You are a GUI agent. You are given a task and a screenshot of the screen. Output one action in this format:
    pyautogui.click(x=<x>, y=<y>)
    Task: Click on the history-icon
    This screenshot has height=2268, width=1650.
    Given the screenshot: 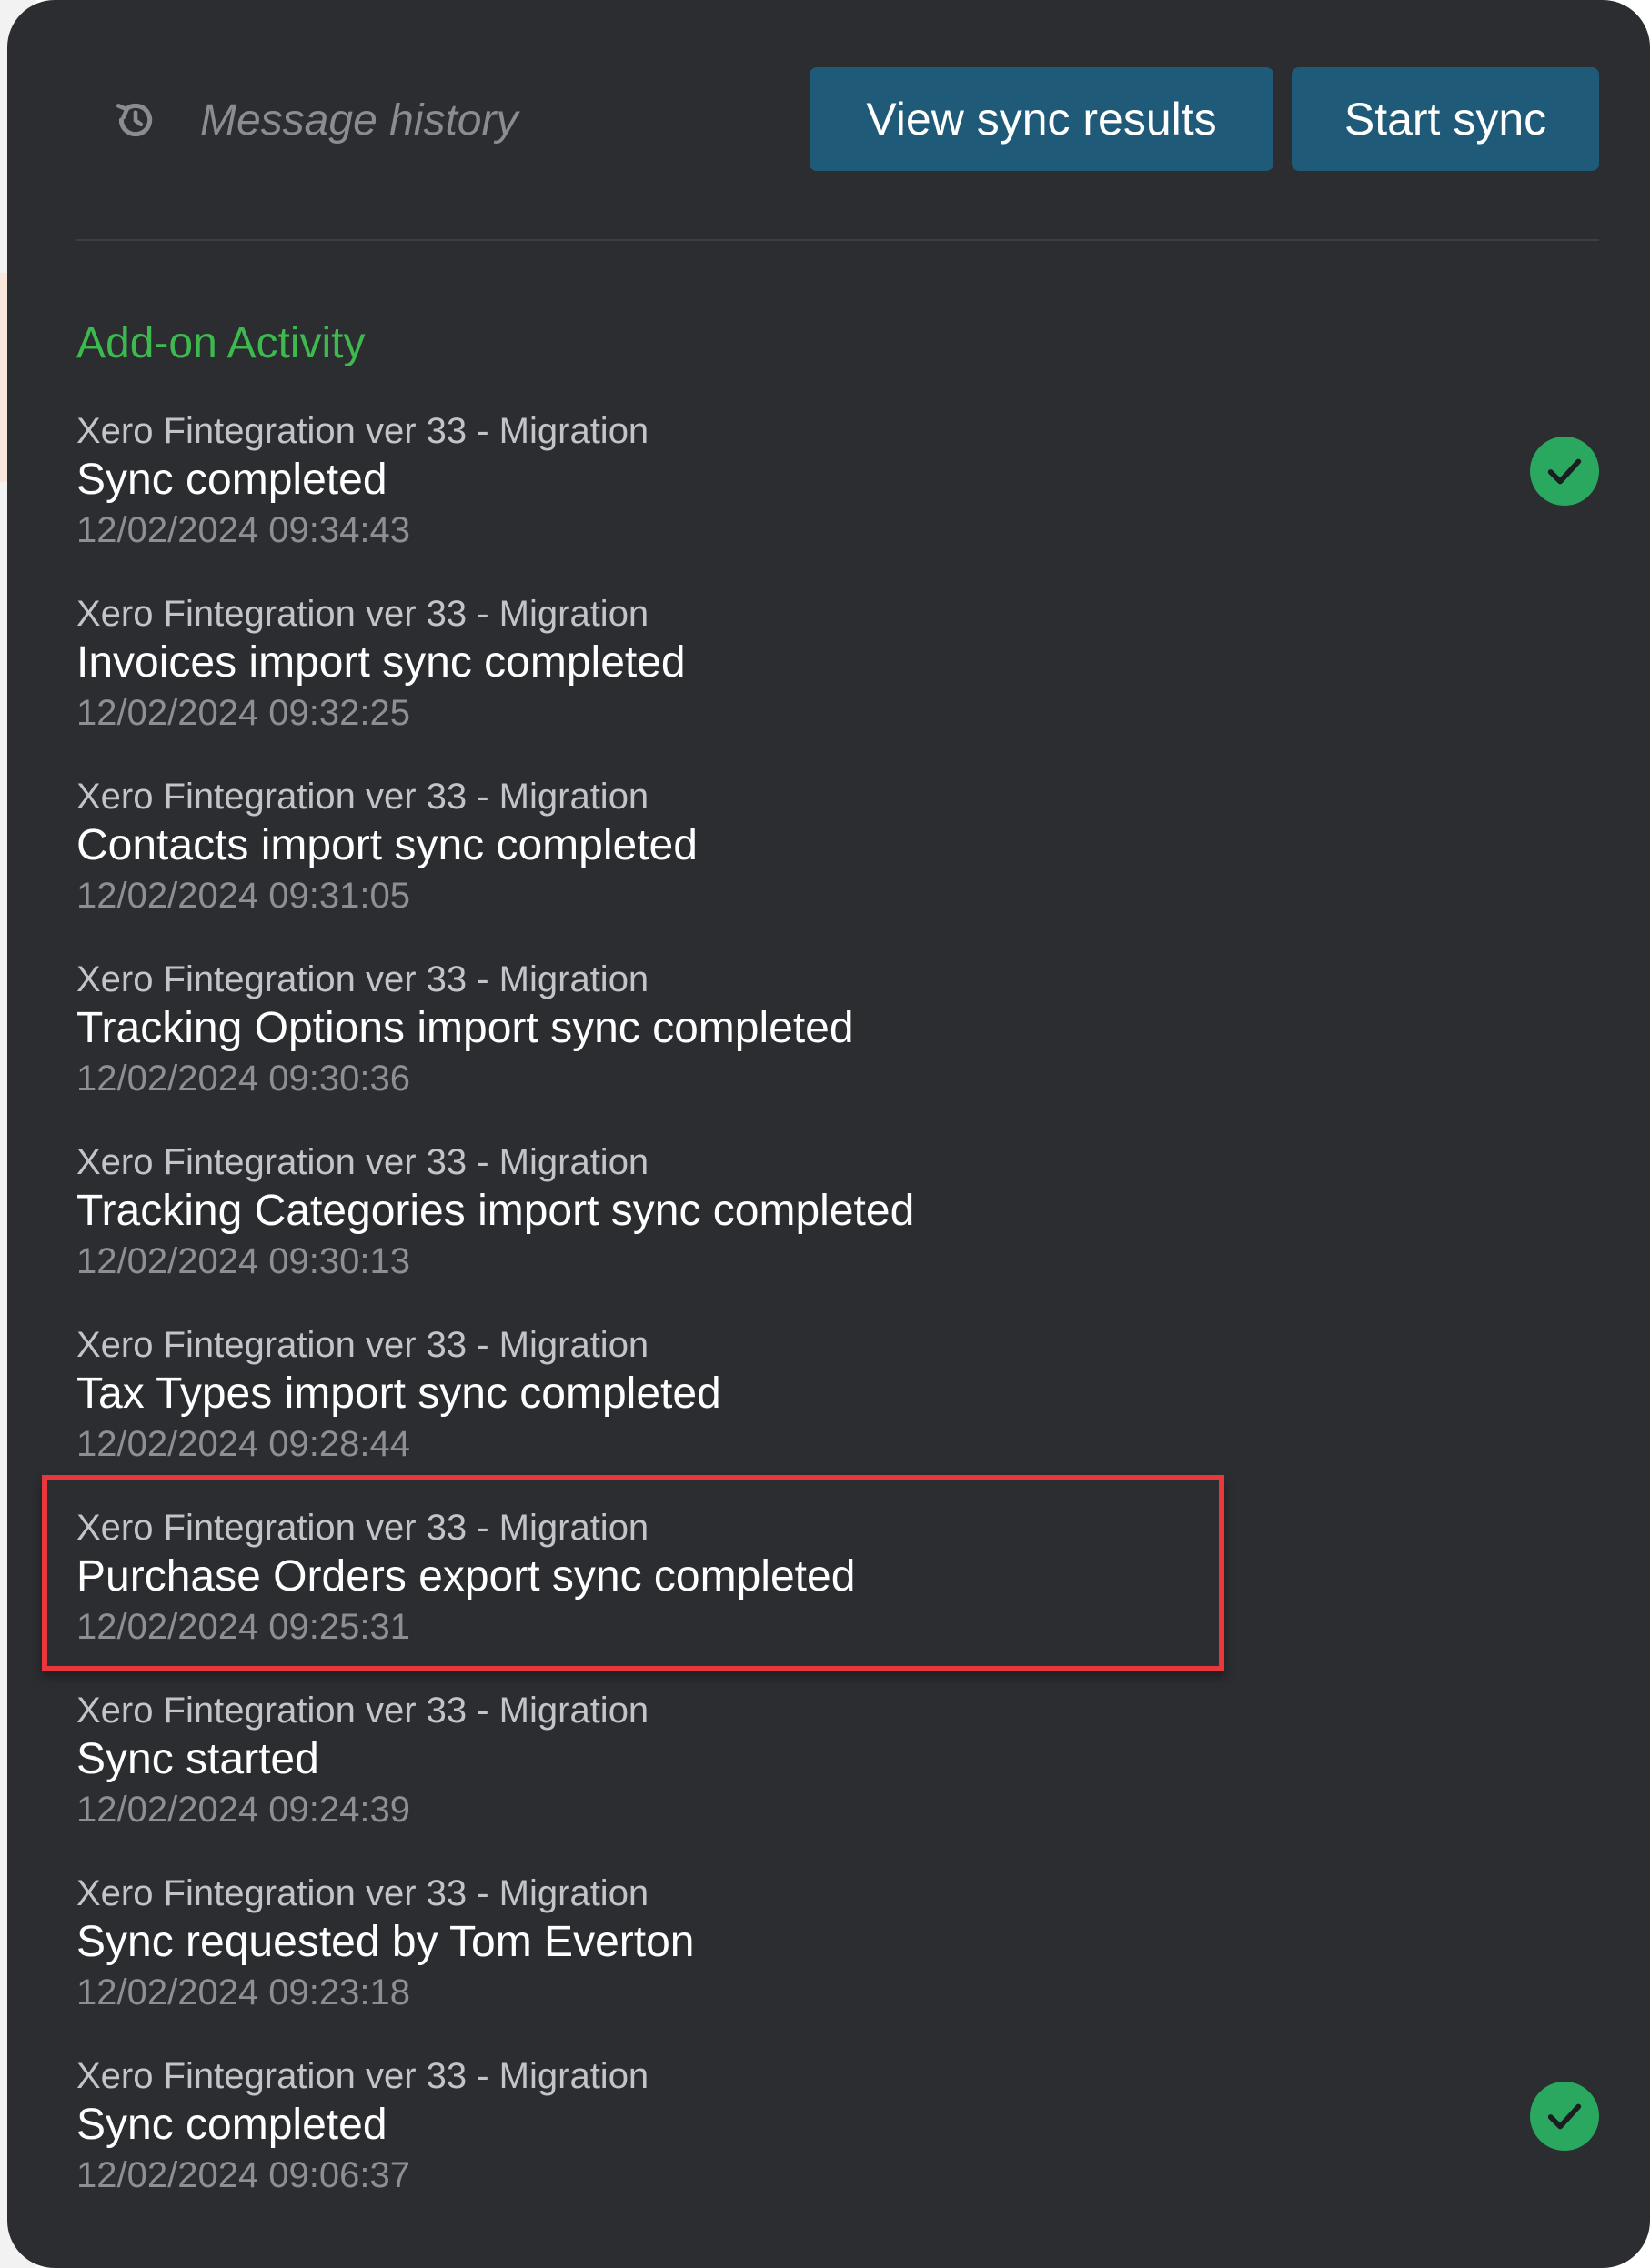 What is the action you would take?
    pyautogui.click(x=134, y=120)
    